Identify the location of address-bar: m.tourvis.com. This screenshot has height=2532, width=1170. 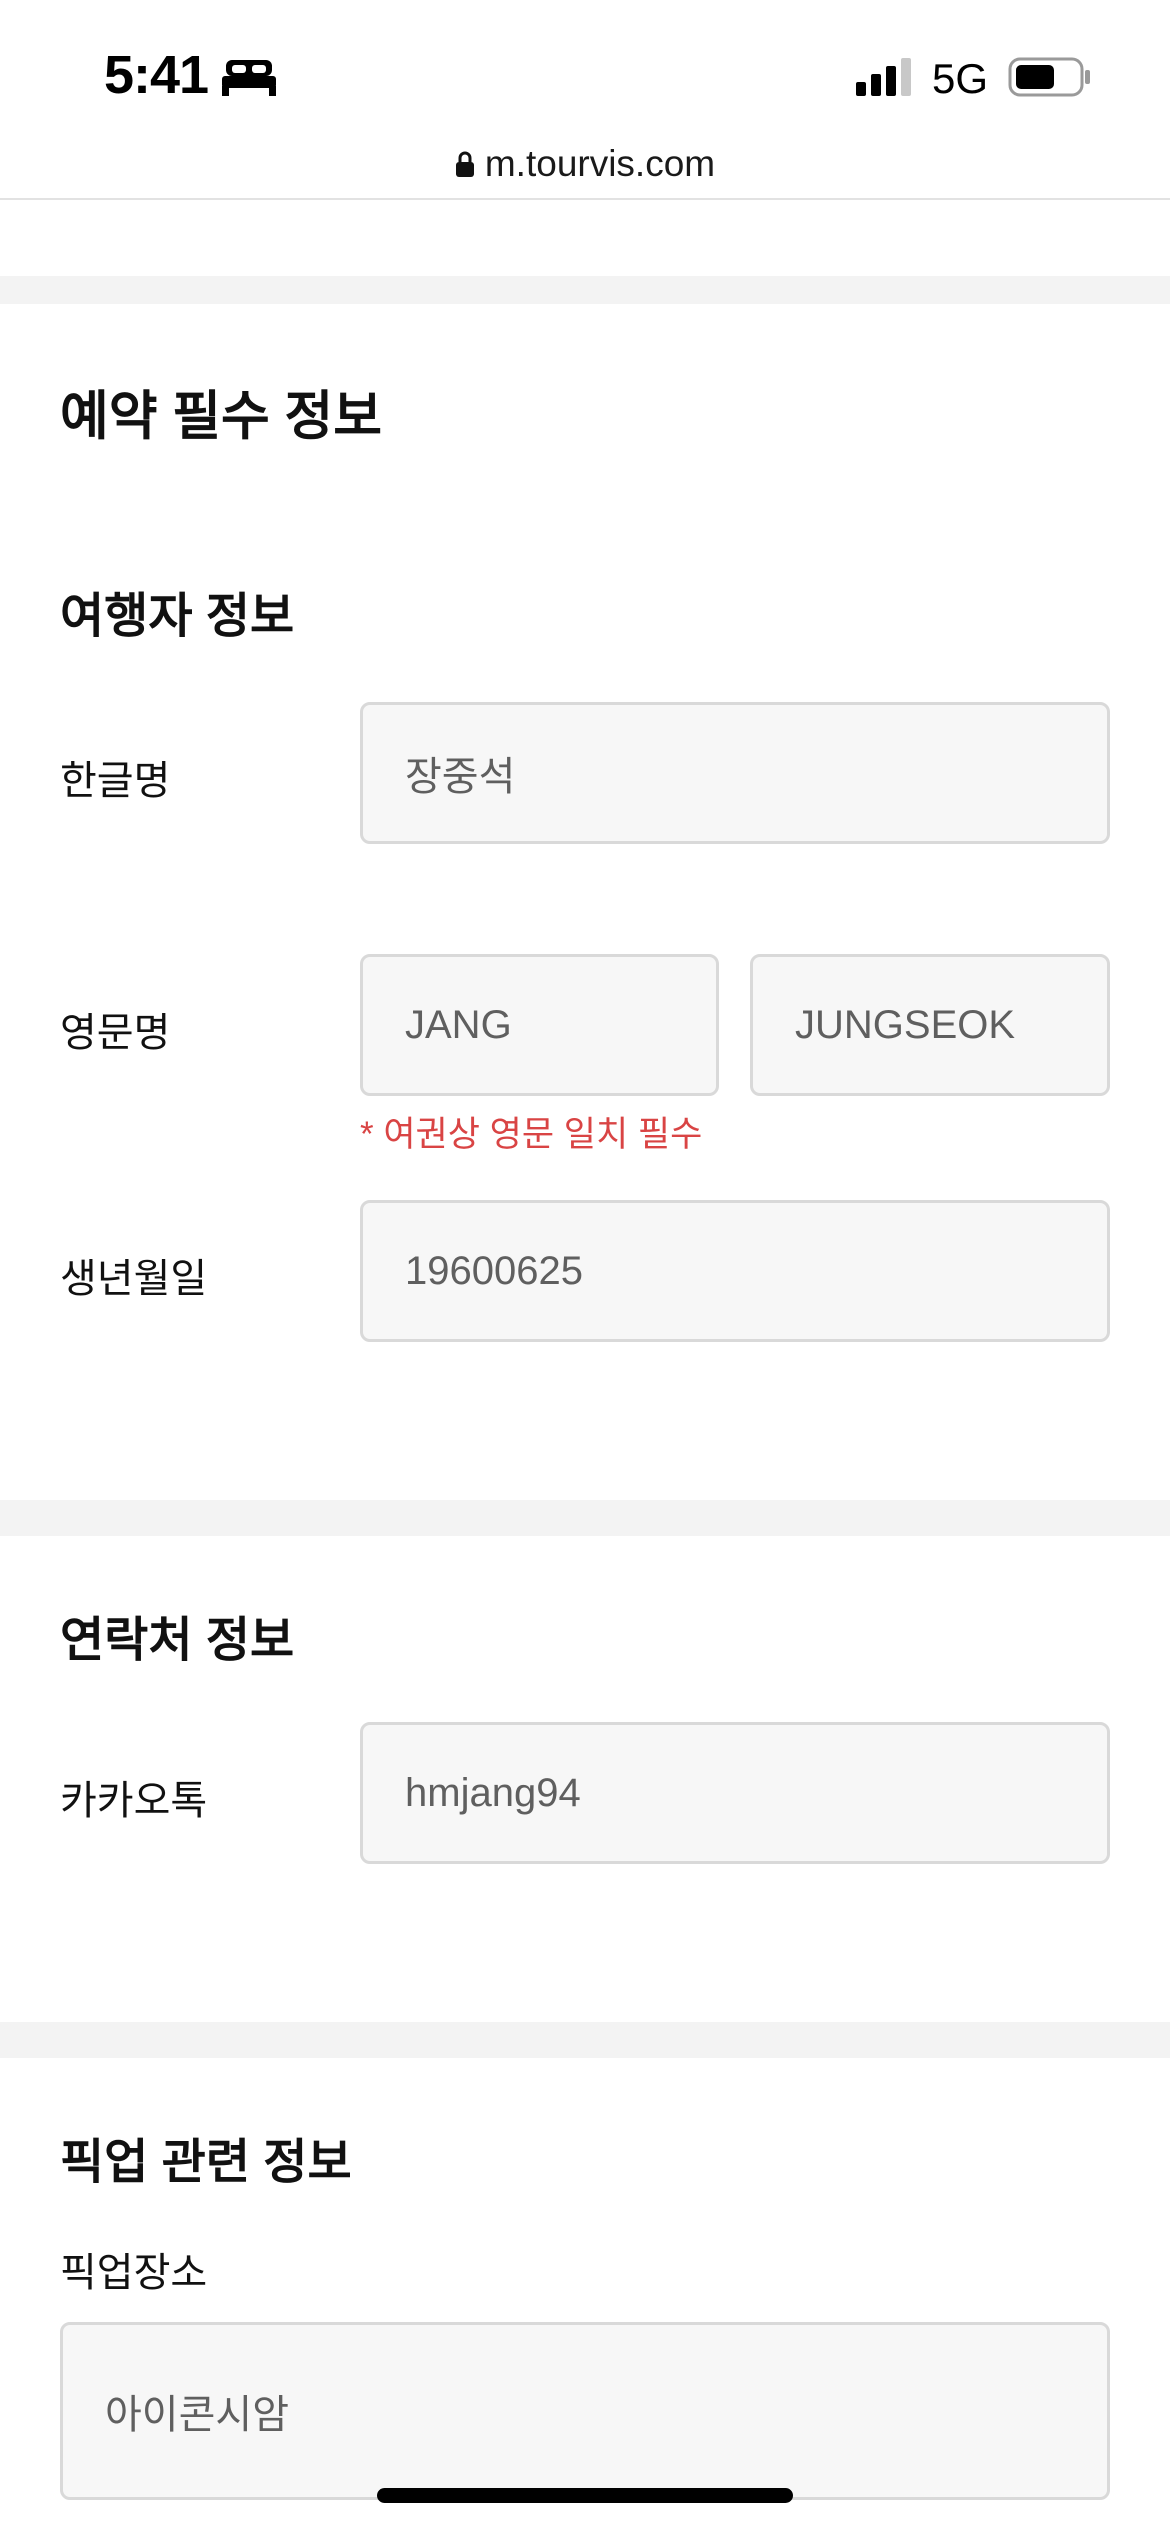
(585, 165).